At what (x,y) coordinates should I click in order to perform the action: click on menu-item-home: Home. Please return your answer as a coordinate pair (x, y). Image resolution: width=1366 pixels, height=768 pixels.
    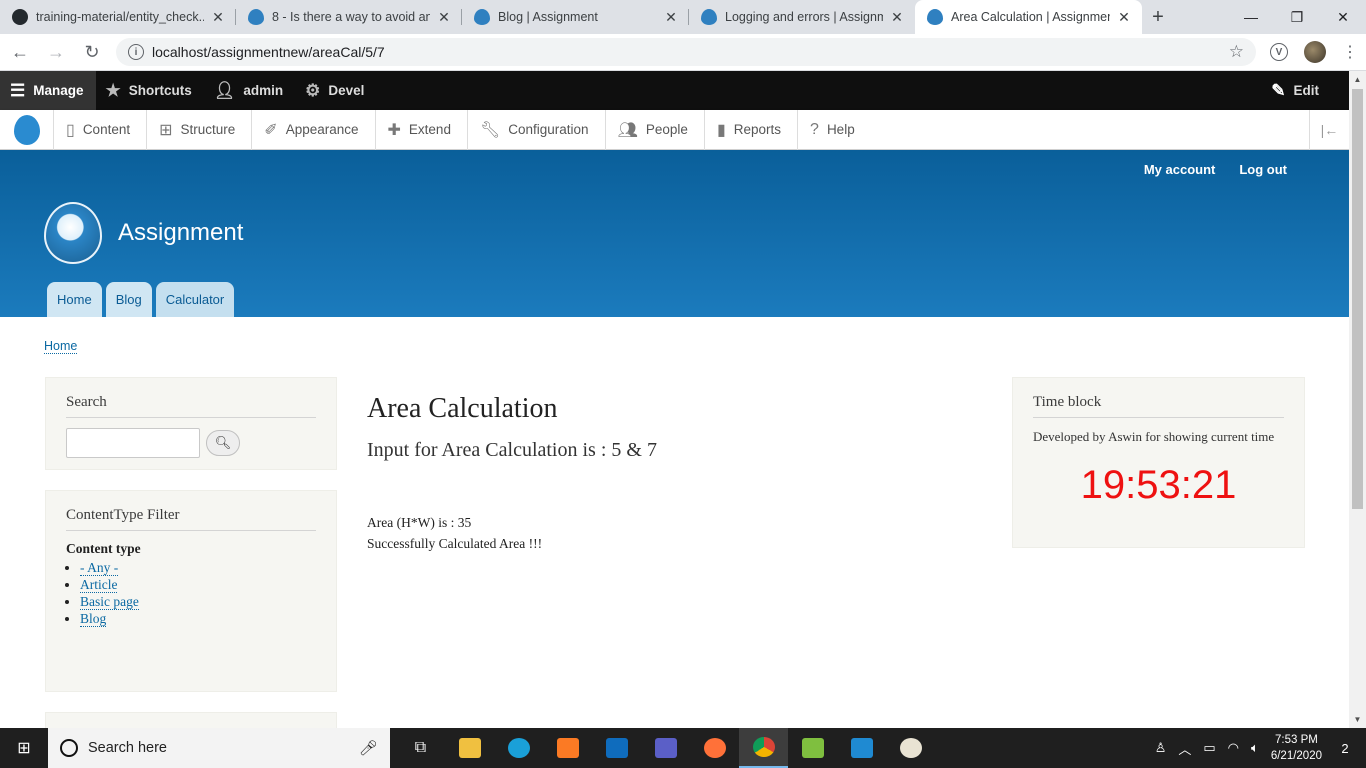
    Looking at the image, I should click on (74, 299).